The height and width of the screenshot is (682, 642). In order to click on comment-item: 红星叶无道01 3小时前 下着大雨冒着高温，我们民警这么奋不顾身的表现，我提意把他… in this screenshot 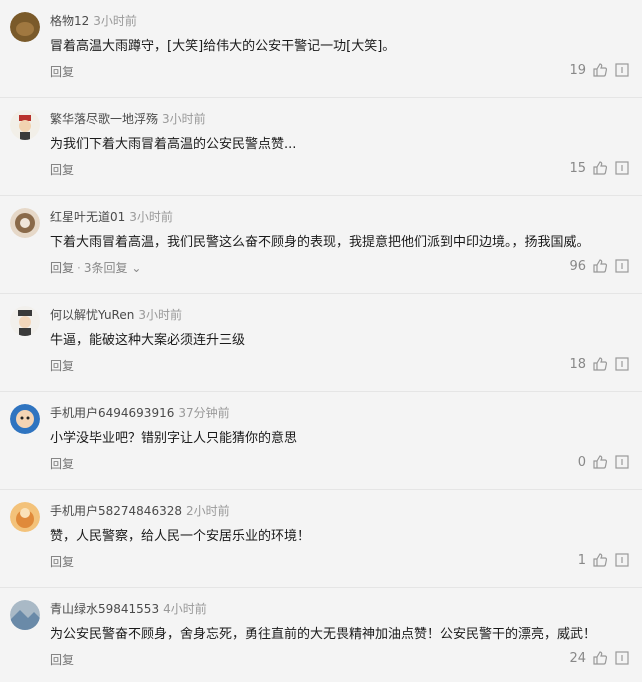, I will do `click(321, 245)`.